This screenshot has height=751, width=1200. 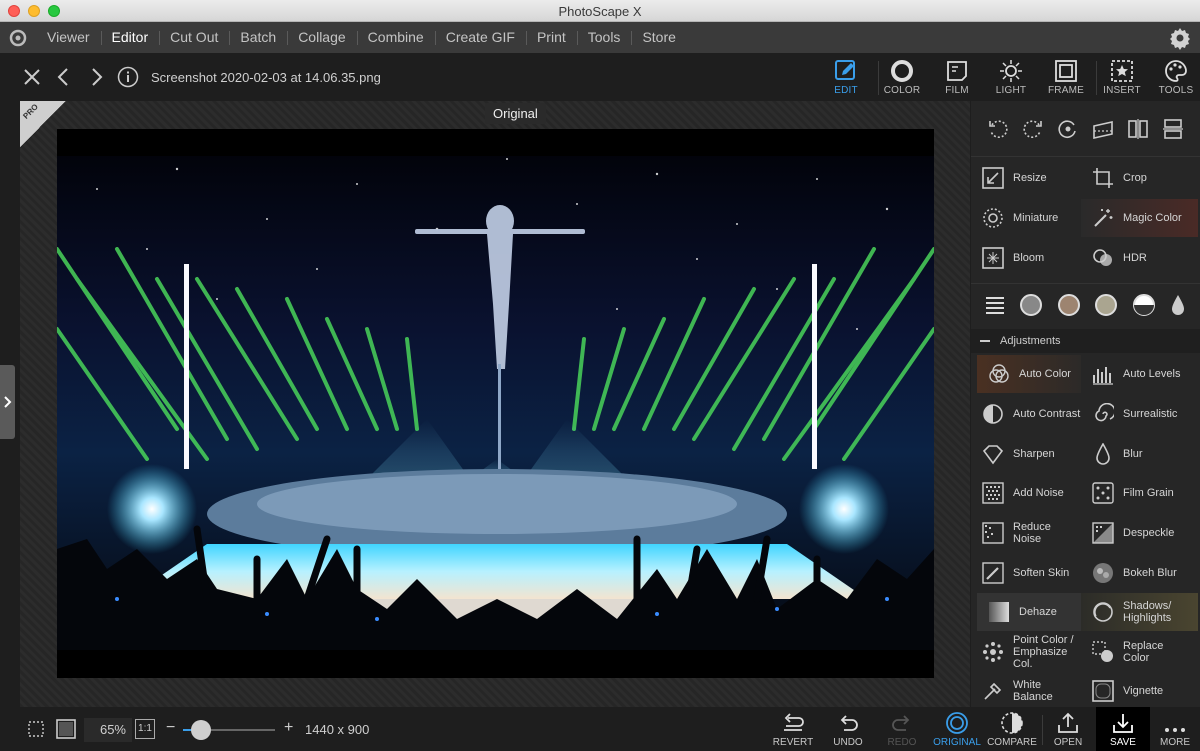 I want to click on menu-print: Print, so click(x=551, y=37).